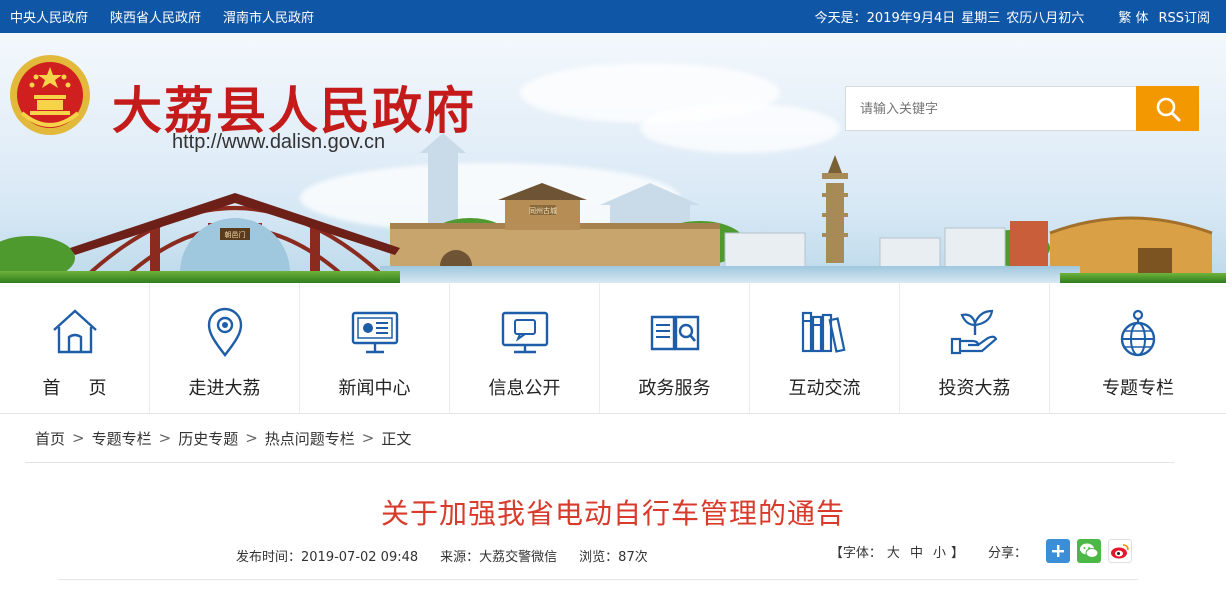  What do you see at coordinates (674, 388) in the screenshot?
I see `nav-label: 政务服务` at bounding box center [674, 388].